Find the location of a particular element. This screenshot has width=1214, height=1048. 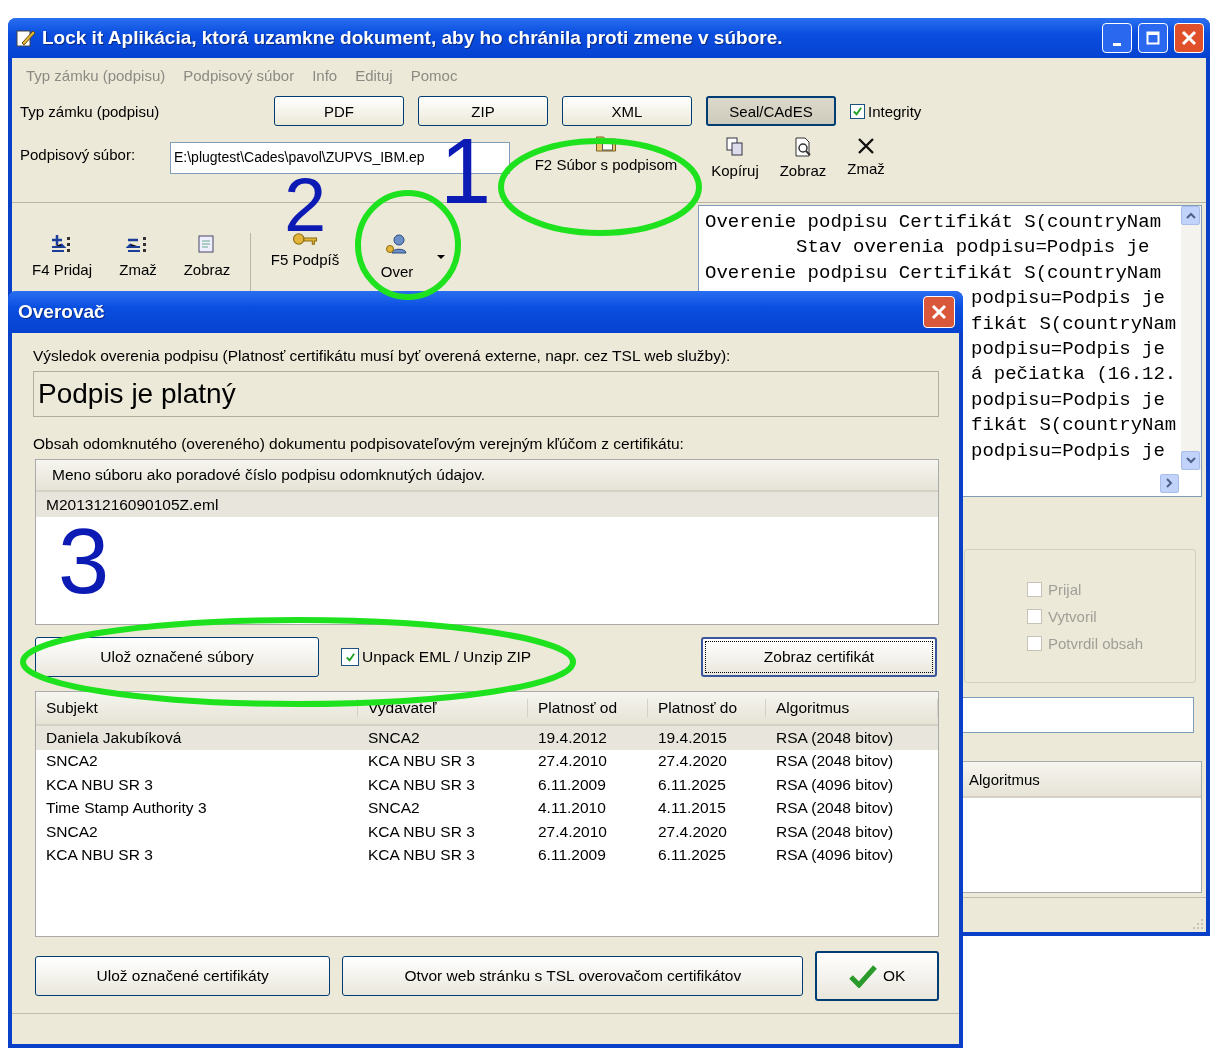

result-field: Podpis je platný is located at coordinates (486, 394).